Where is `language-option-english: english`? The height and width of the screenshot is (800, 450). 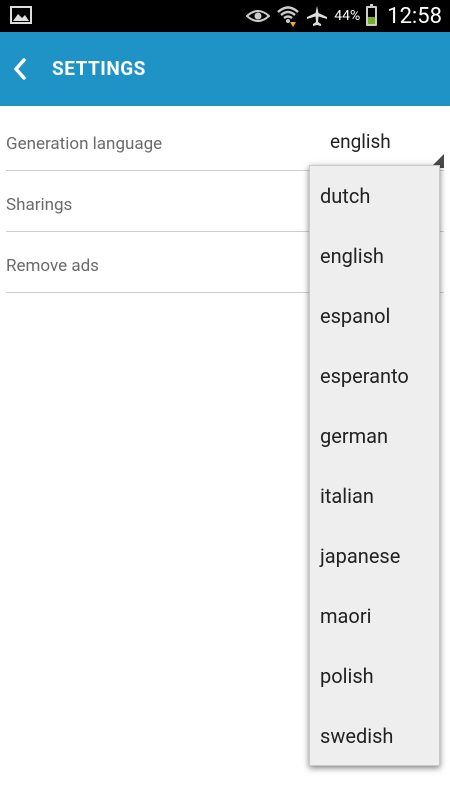 language-option-english: english is located at coordinates (374, 256).